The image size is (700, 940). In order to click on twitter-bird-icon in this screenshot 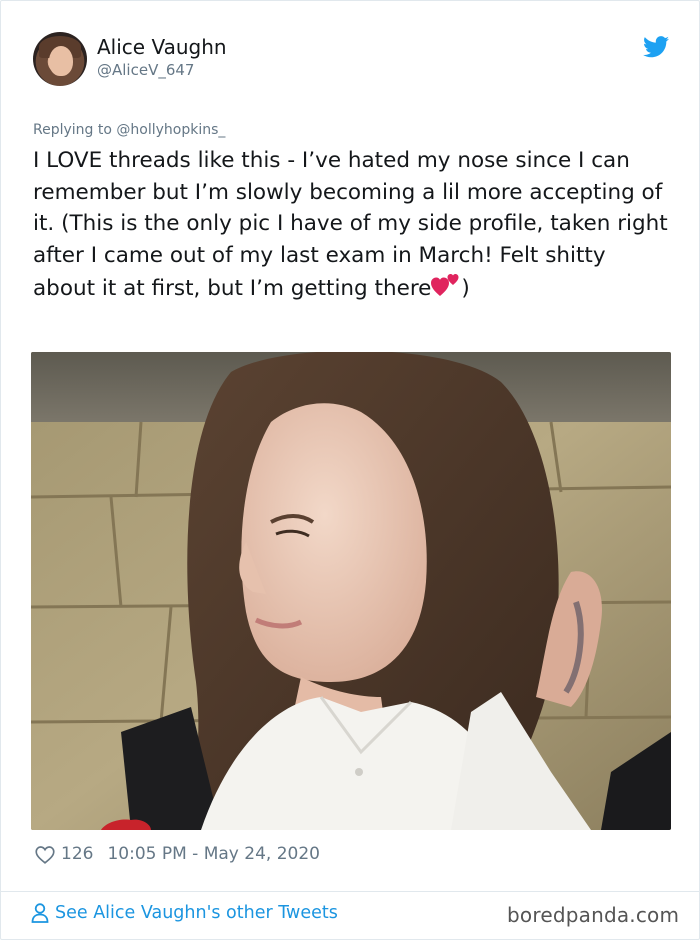, I will do `click(656, 47)`.